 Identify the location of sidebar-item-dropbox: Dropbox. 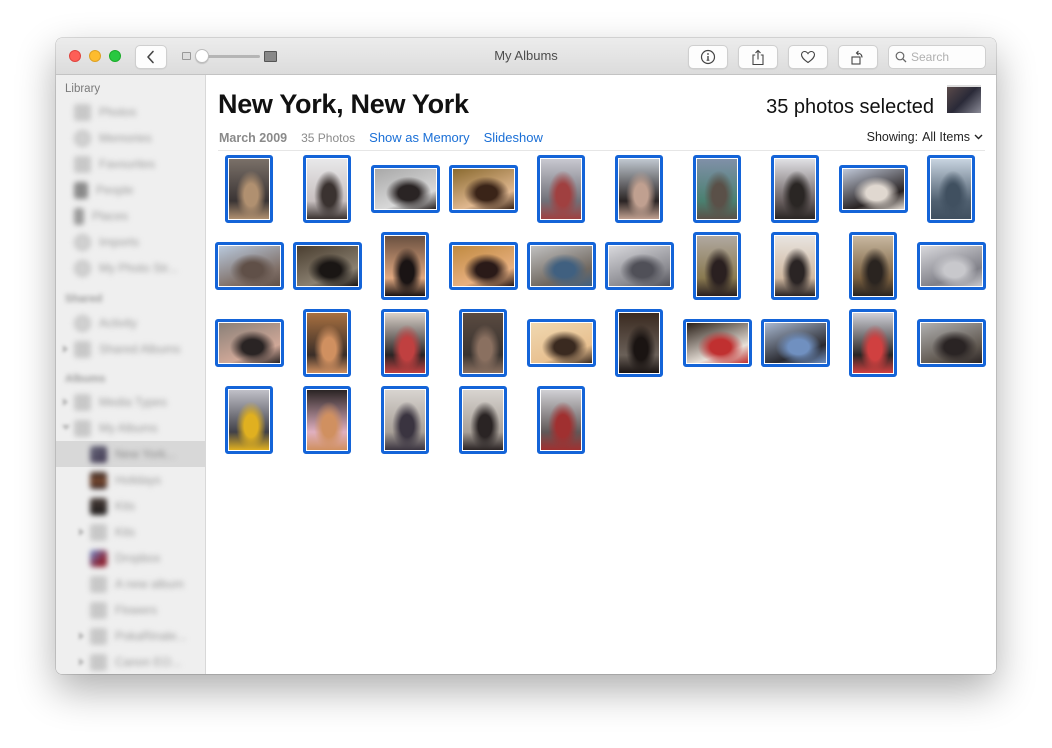
(130, 558).